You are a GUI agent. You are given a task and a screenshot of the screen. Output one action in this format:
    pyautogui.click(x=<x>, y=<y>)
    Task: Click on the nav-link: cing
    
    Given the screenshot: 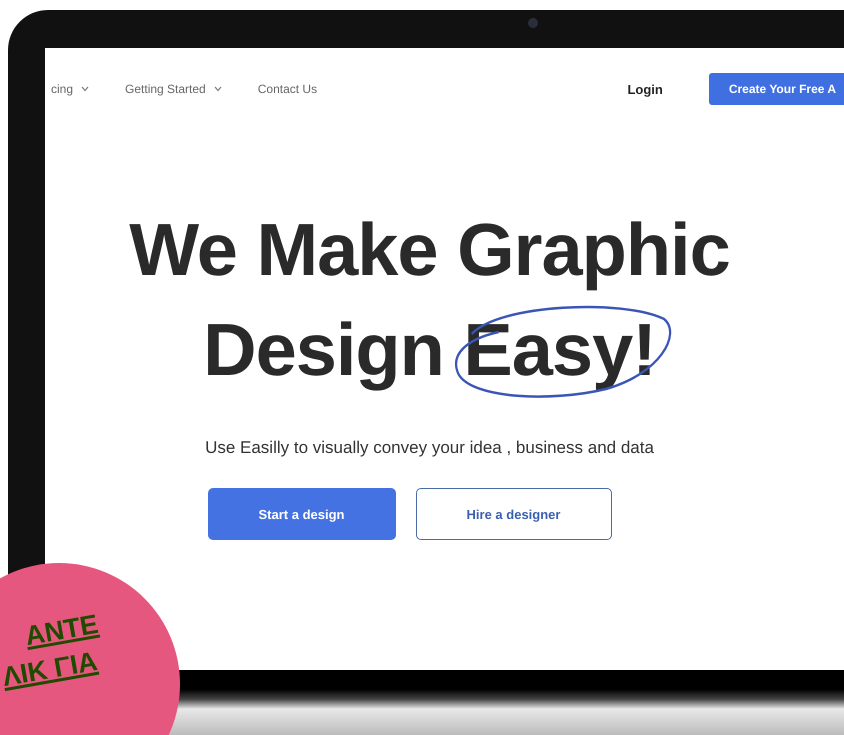 What is the action you would take?
    pyautogui.click(x=70, y=89)
    